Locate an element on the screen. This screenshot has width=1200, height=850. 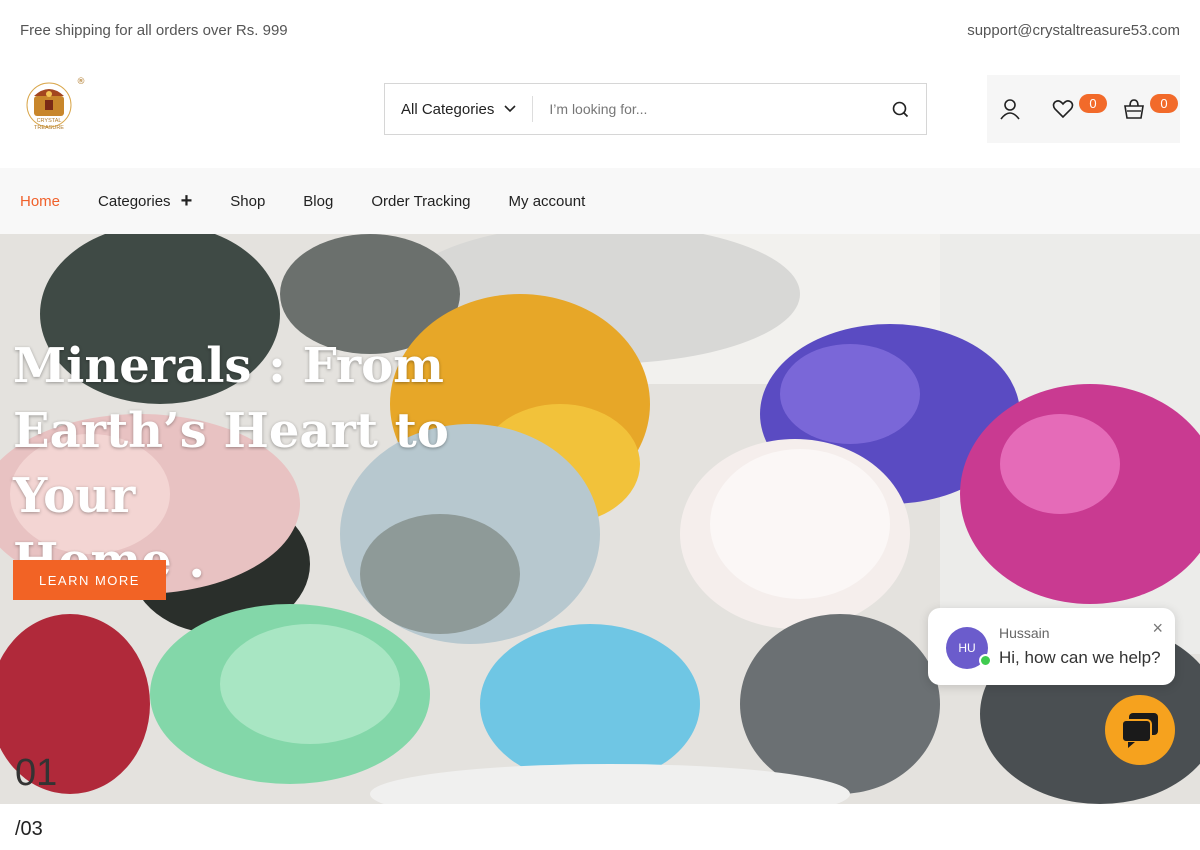
wishlist-count-badge: 0 is located at coordinates (1093, 103).